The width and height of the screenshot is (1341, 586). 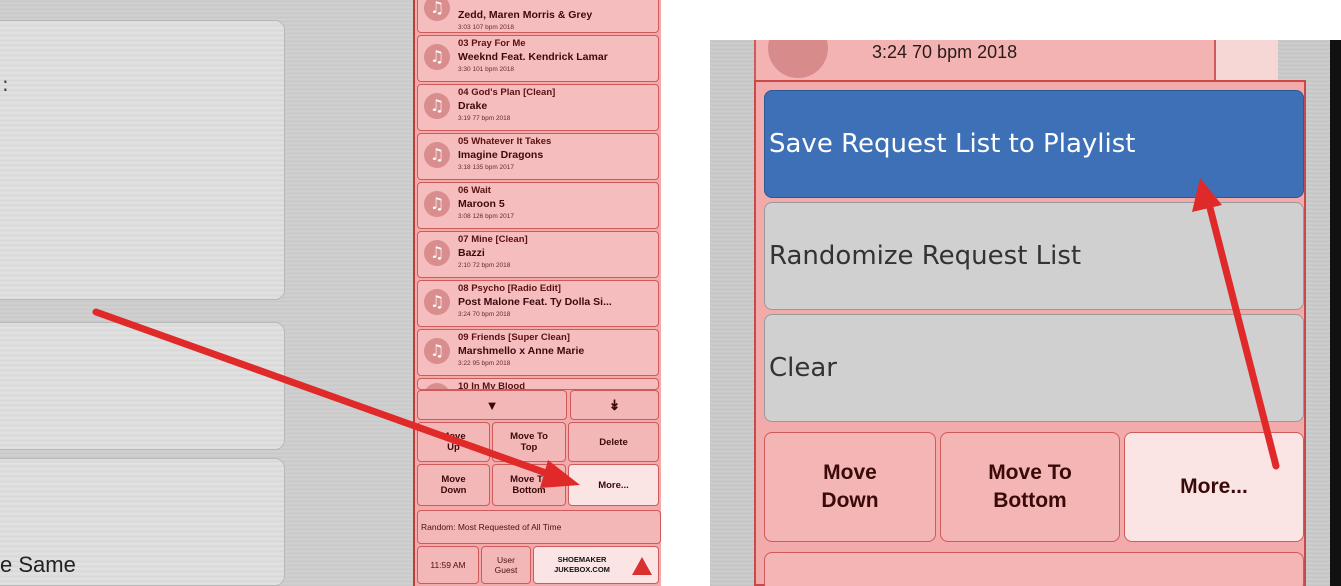 What do you see at coordinates (613, 442) in the screenshot?
I see `delete-button: Delete` at bounding box center [613, 442].